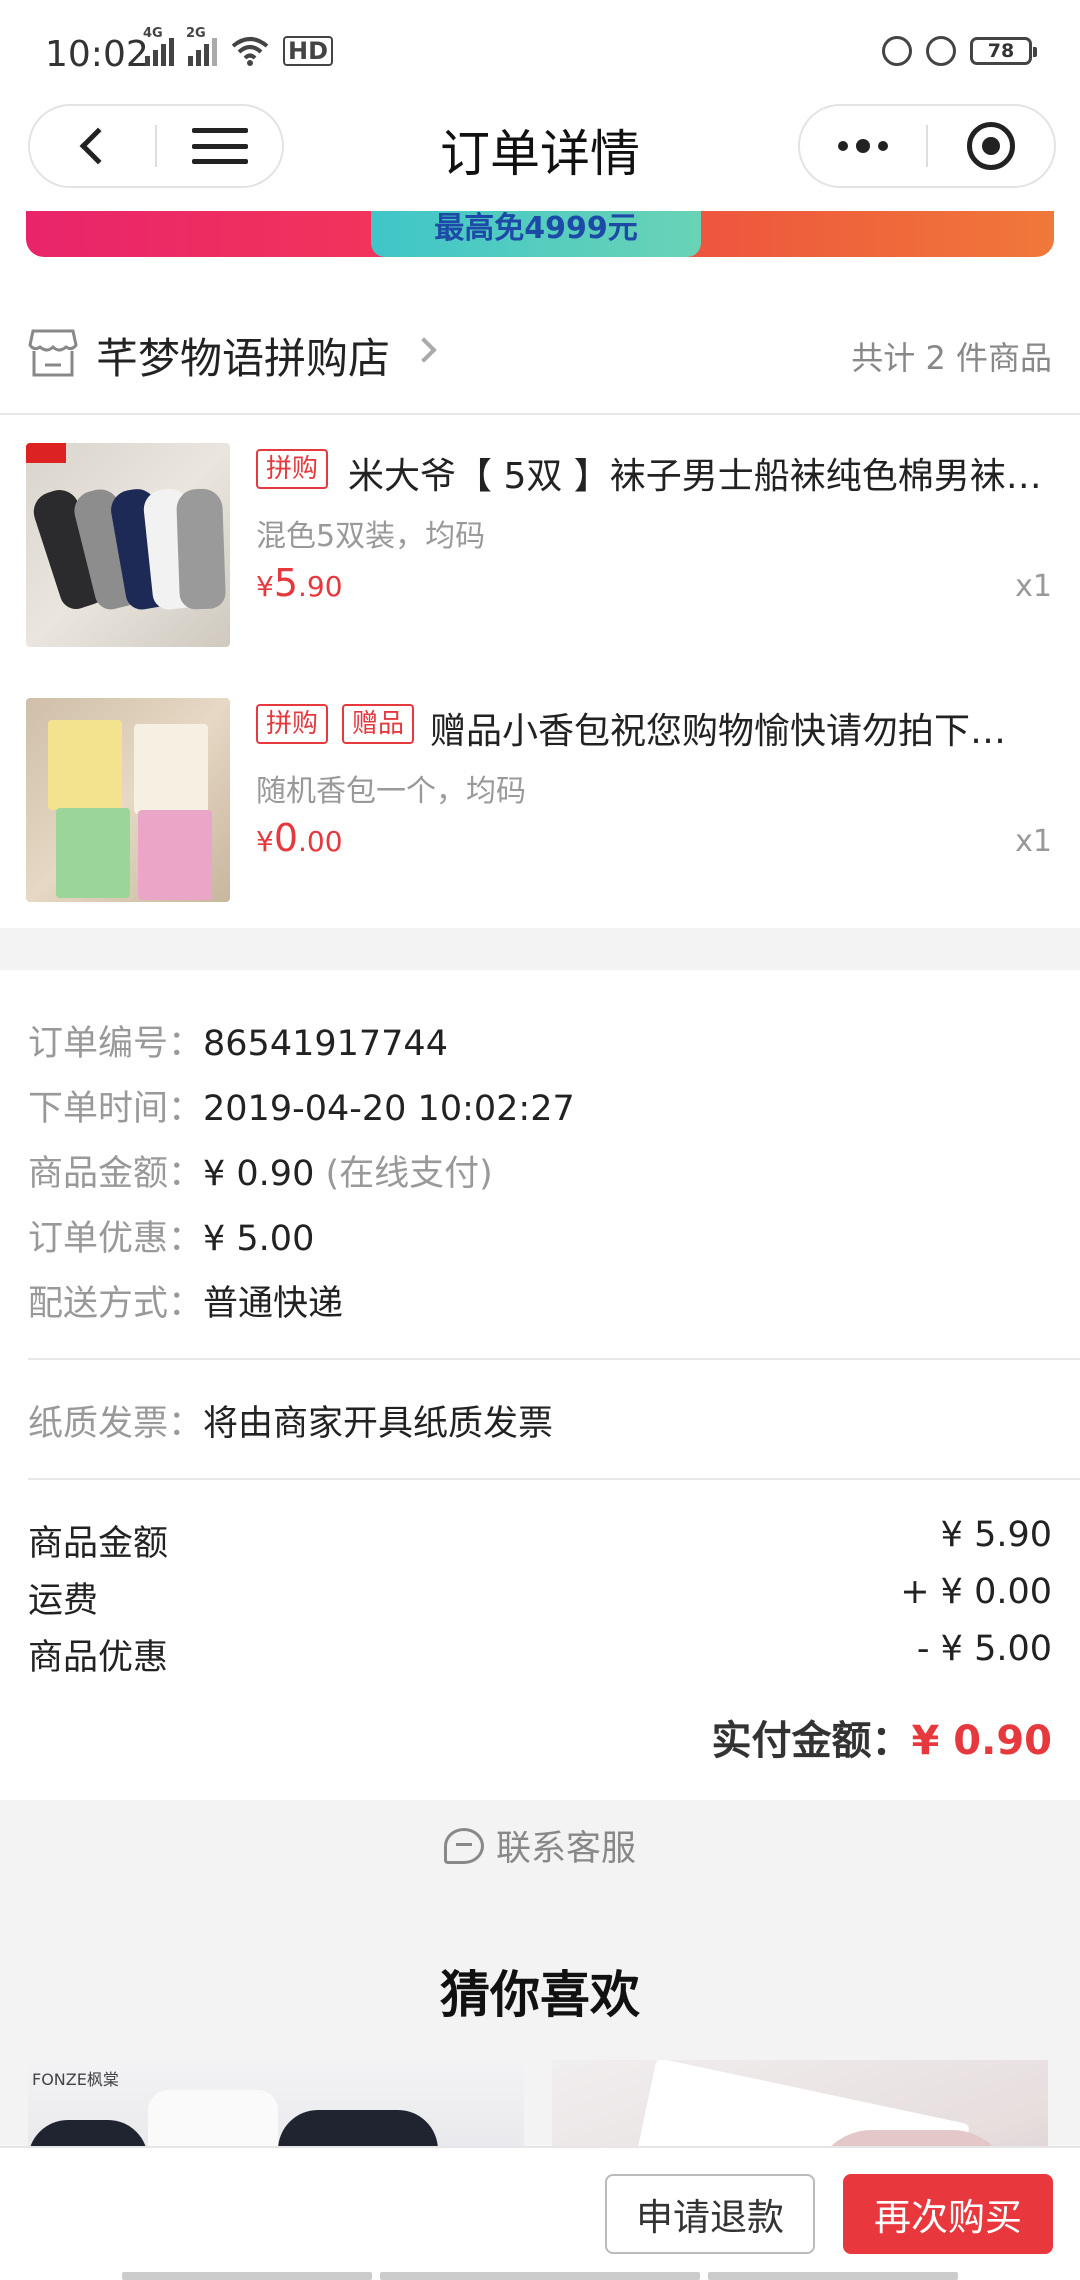 The width and height of the screenshot is (1080, 2280). Describe the element at coordinates (97, 54) in the screenshot. I see `status-time: 10:02` at that location.